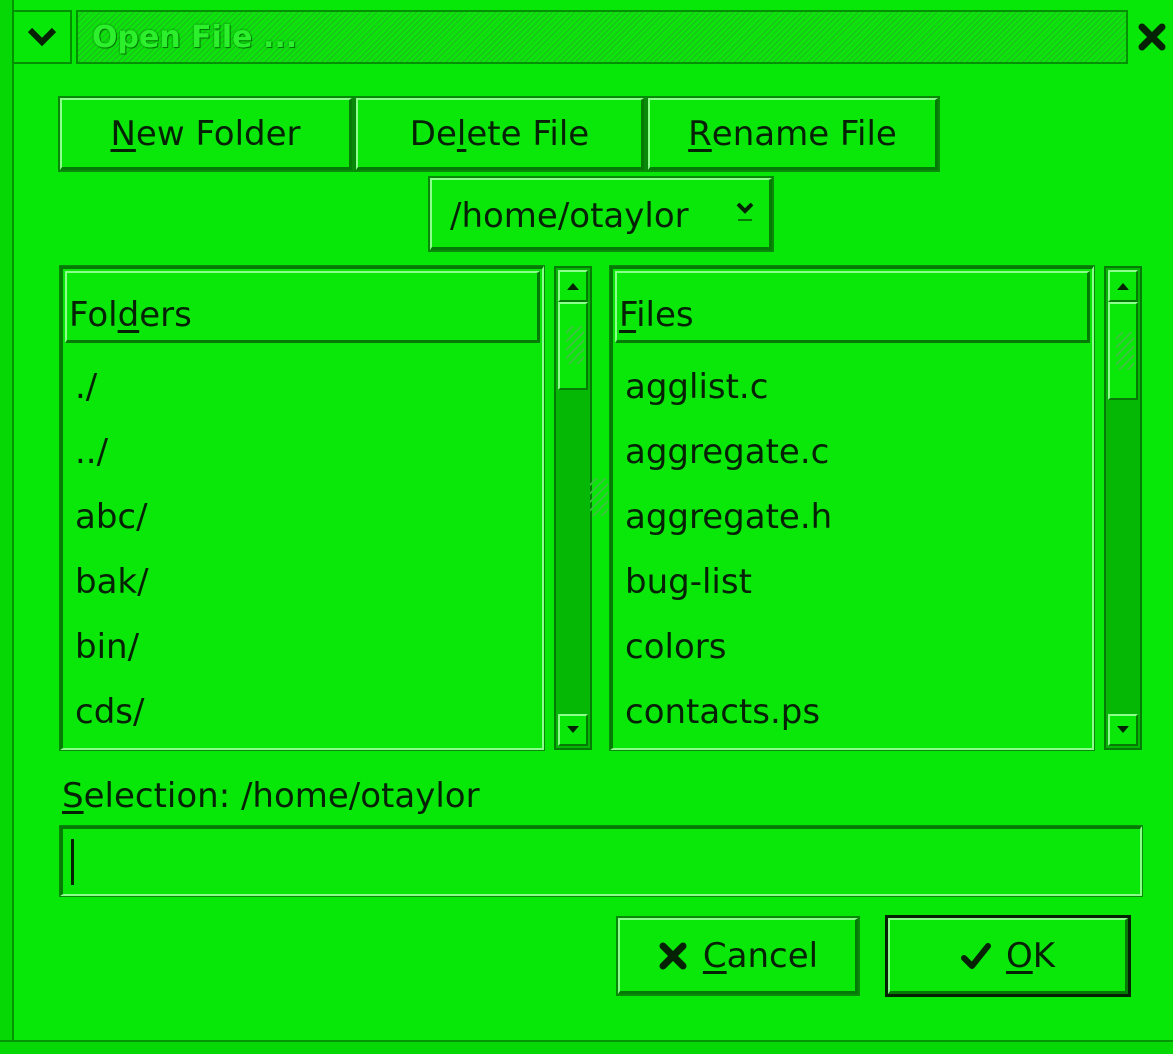 This screenshot has width=1173, height=1054. I want to click on selection-input, so click(601, 861).